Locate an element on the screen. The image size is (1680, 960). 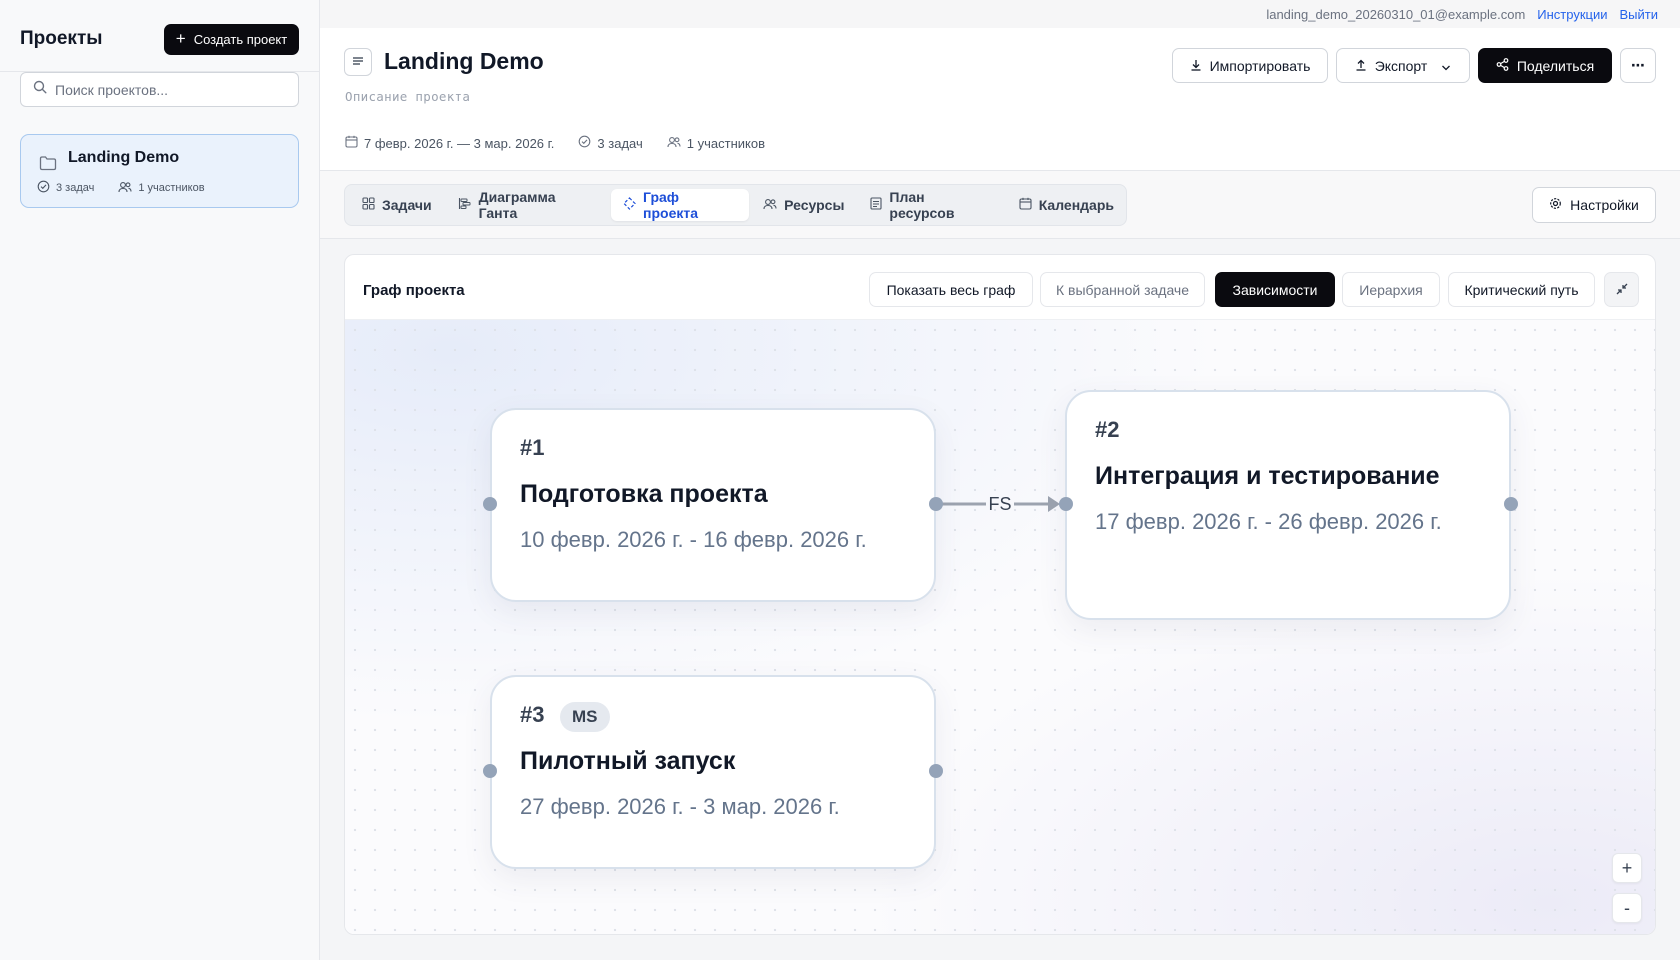
minimize-icon is located at coordinates (1622, 290).